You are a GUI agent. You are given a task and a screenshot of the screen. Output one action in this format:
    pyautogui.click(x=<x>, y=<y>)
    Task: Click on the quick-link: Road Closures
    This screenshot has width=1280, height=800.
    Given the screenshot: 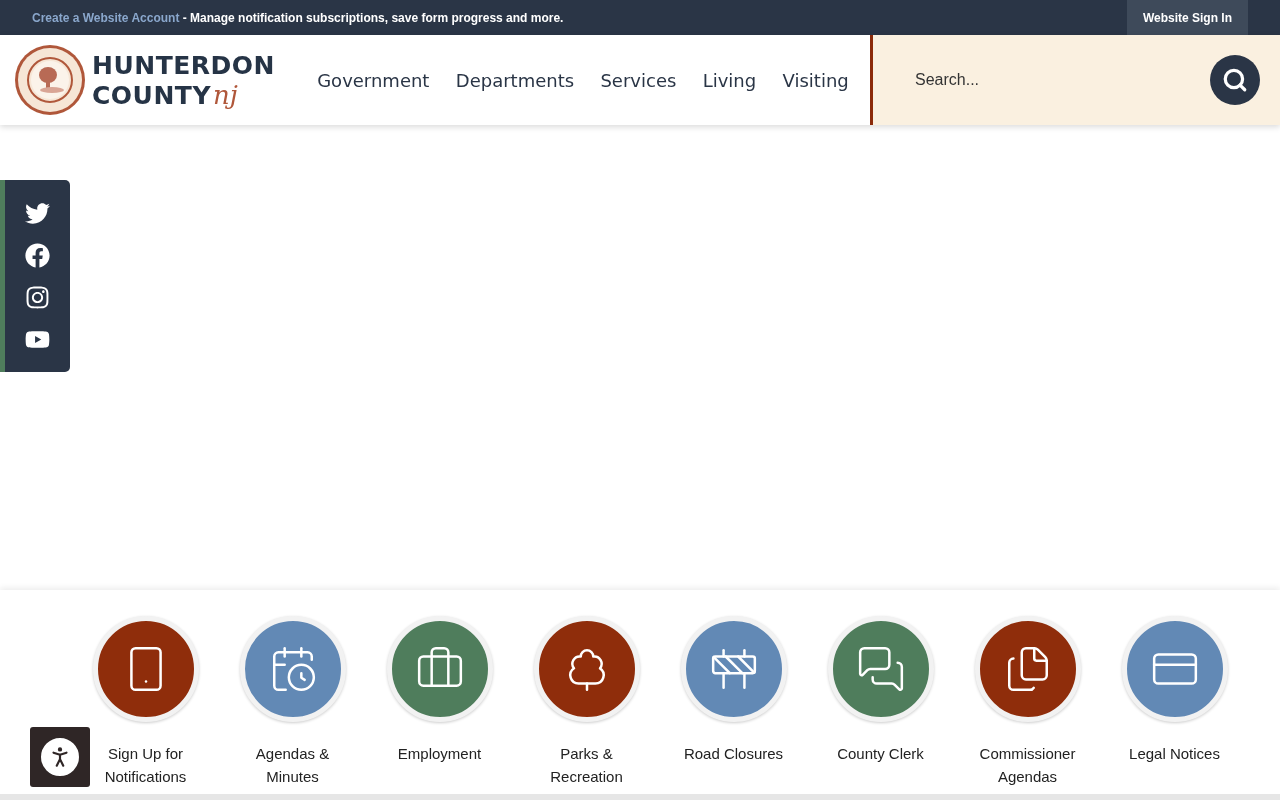 What is the action you would take?
    pyautogui.click(x=733, y=705)
    